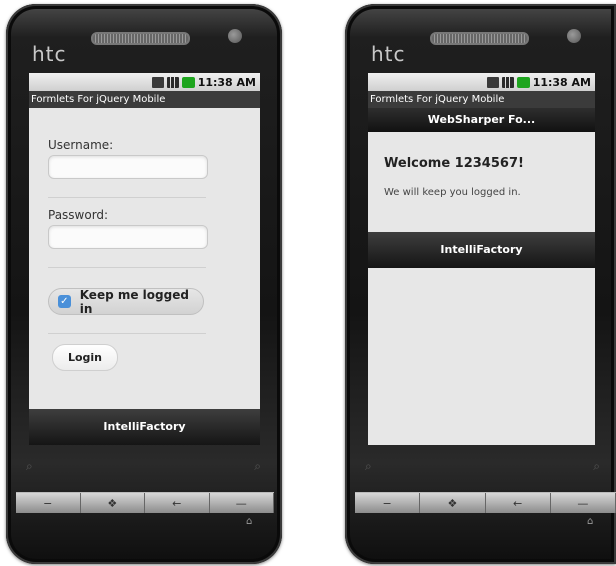 The height and width of the screenshot is (566, 616). Describe the element at coordinates (128, 167) in the screenshot. I see `username-input` at that location.